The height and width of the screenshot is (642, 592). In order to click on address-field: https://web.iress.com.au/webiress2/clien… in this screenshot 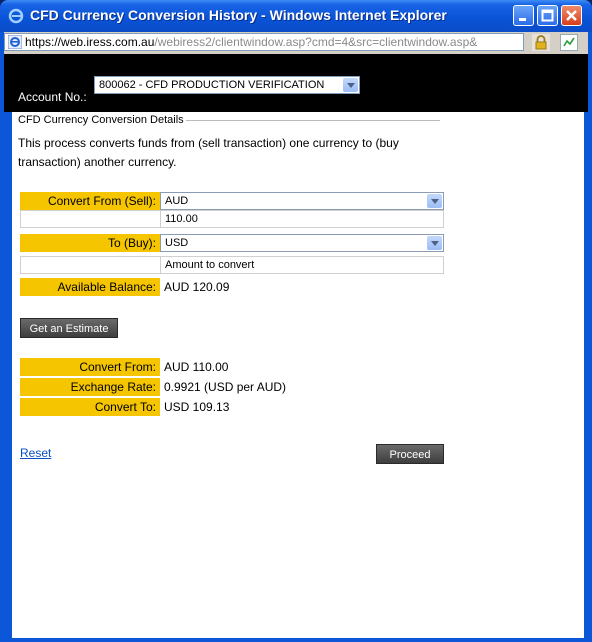, I will do `click(264, 42)`.